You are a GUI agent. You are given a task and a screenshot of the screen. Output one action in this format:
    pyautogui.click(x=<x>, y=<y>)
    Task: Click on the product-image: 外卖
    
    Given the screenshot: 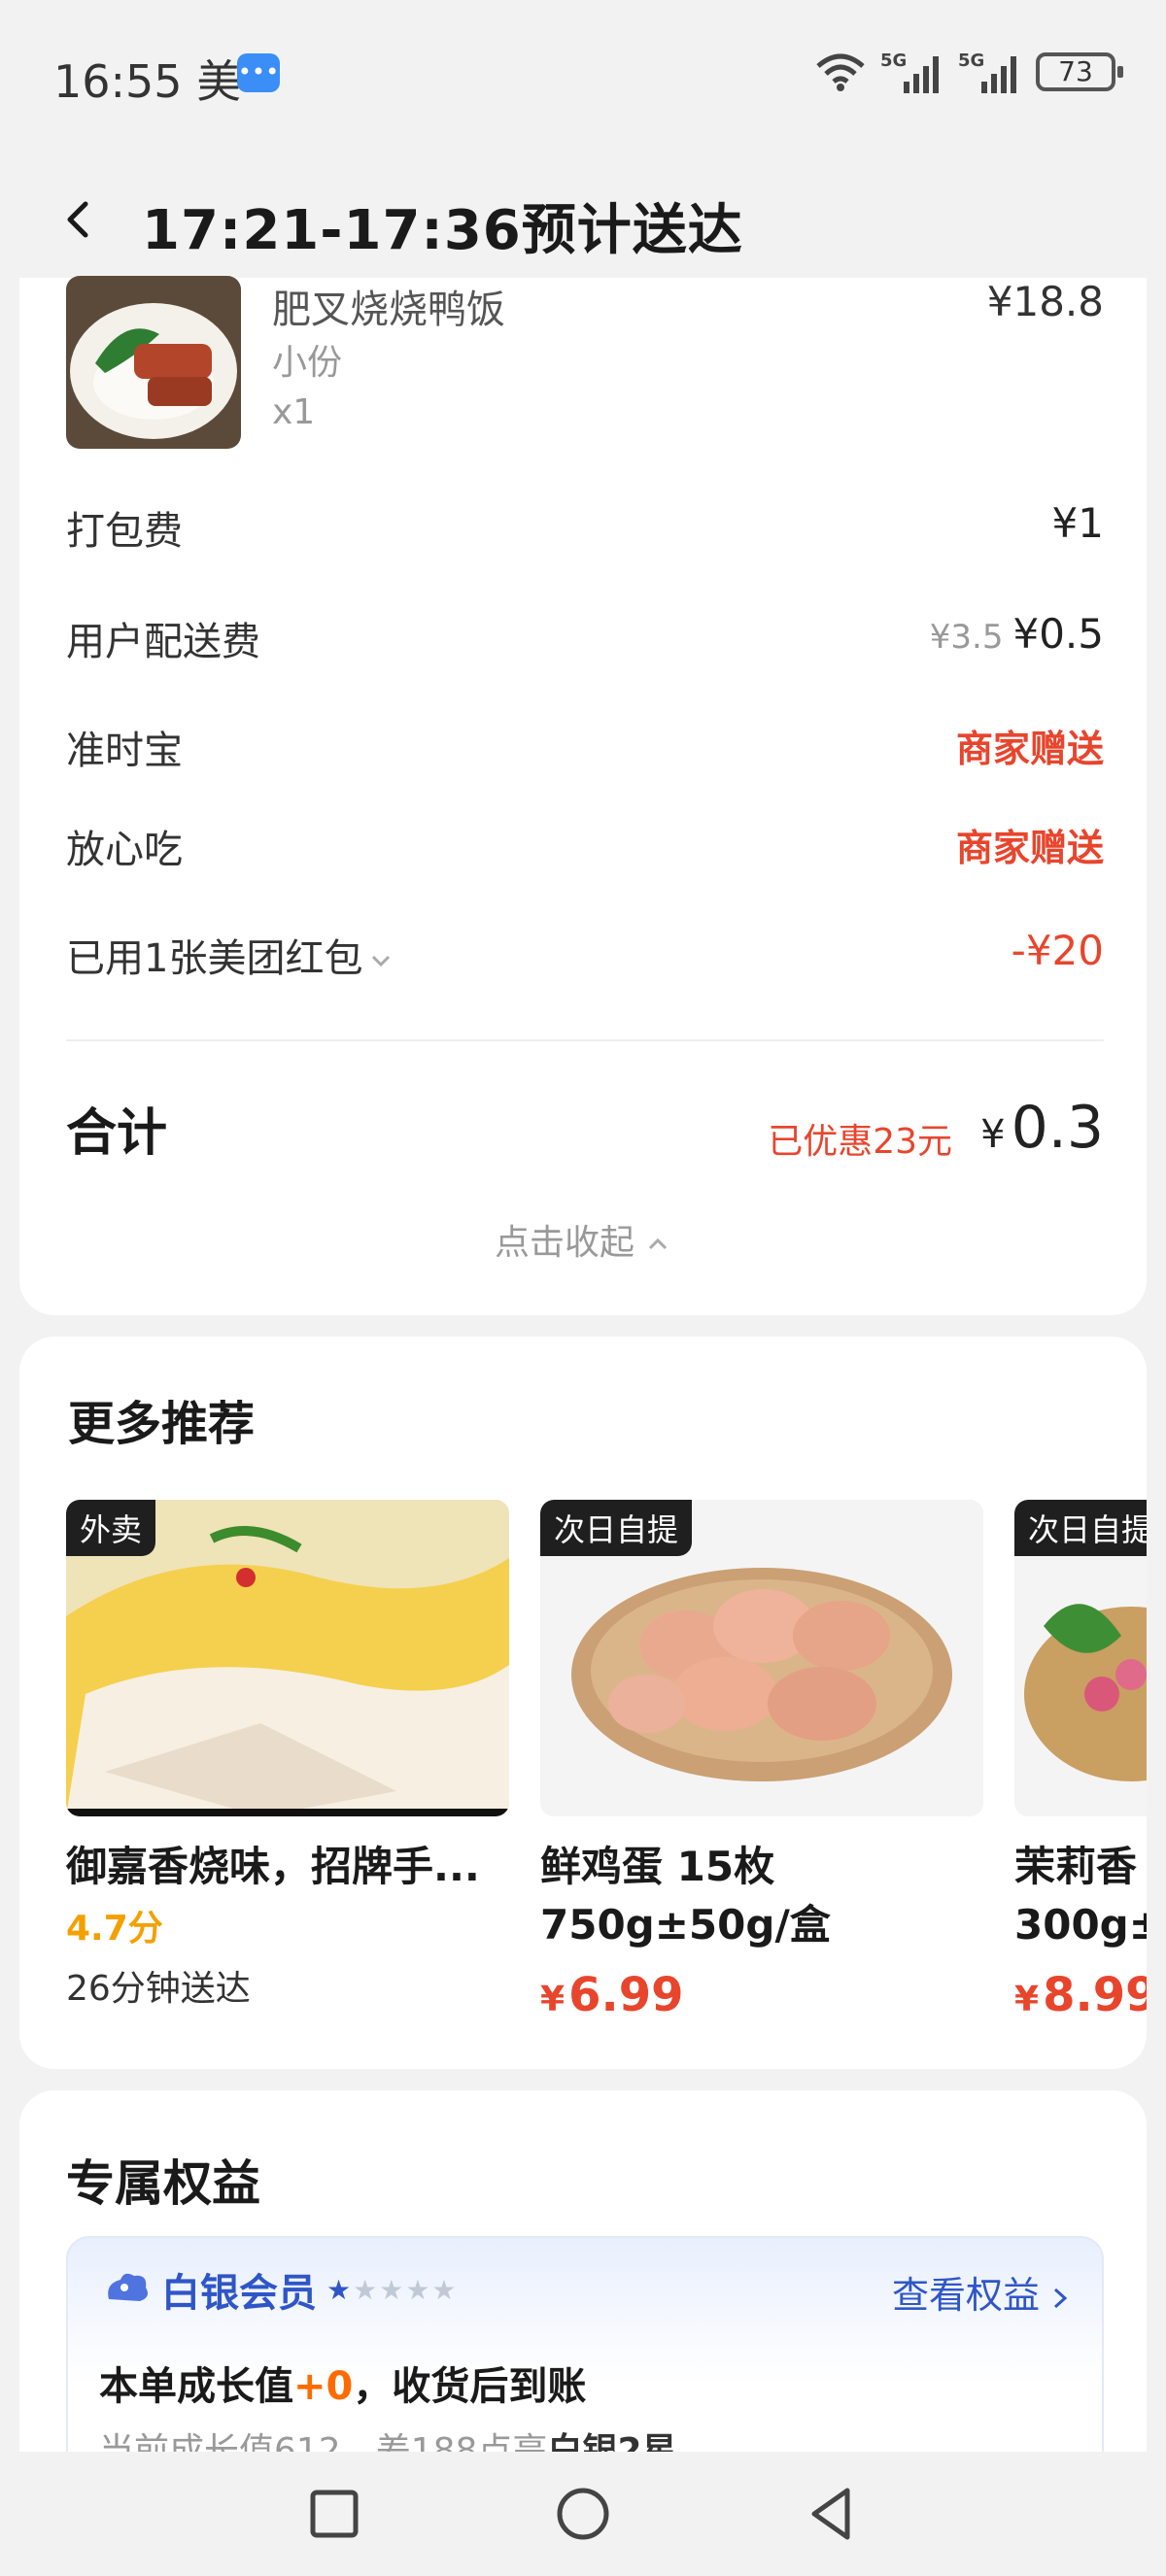 What is the action you would take?
    pyautogui.click(x=287, y=1658)
    